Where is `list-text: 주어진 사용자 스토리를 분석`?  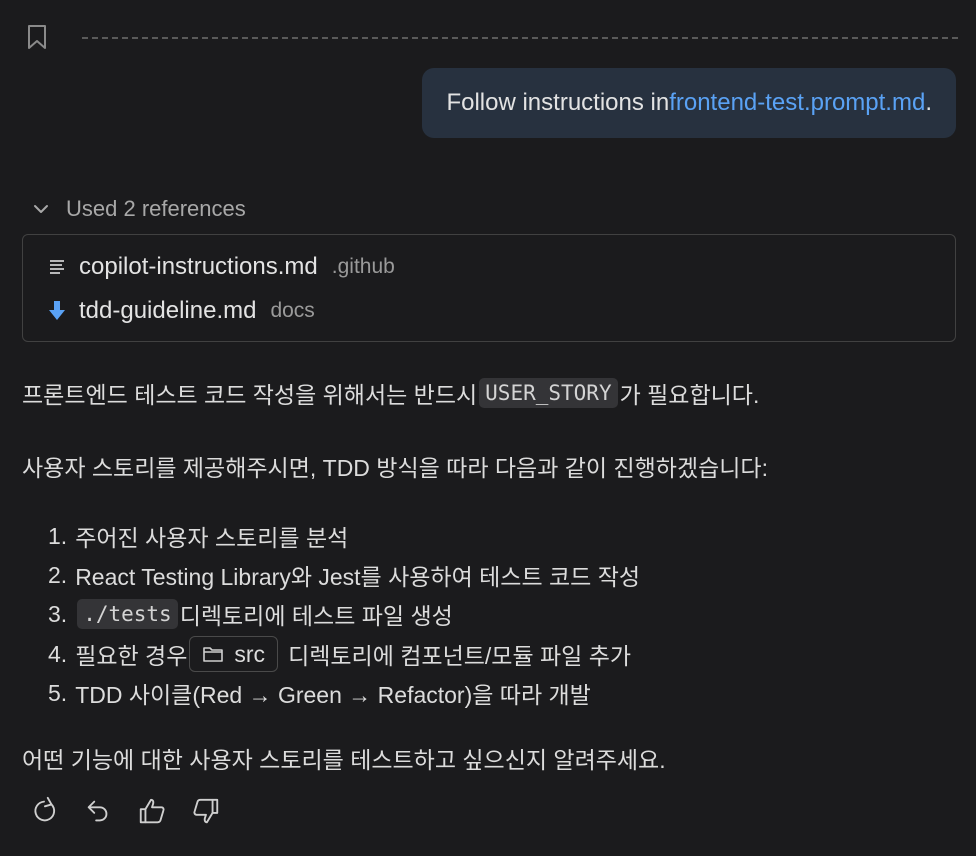 list-text: 주어진 사용자 스토리를 분석 is located at coordinates (212, 538).